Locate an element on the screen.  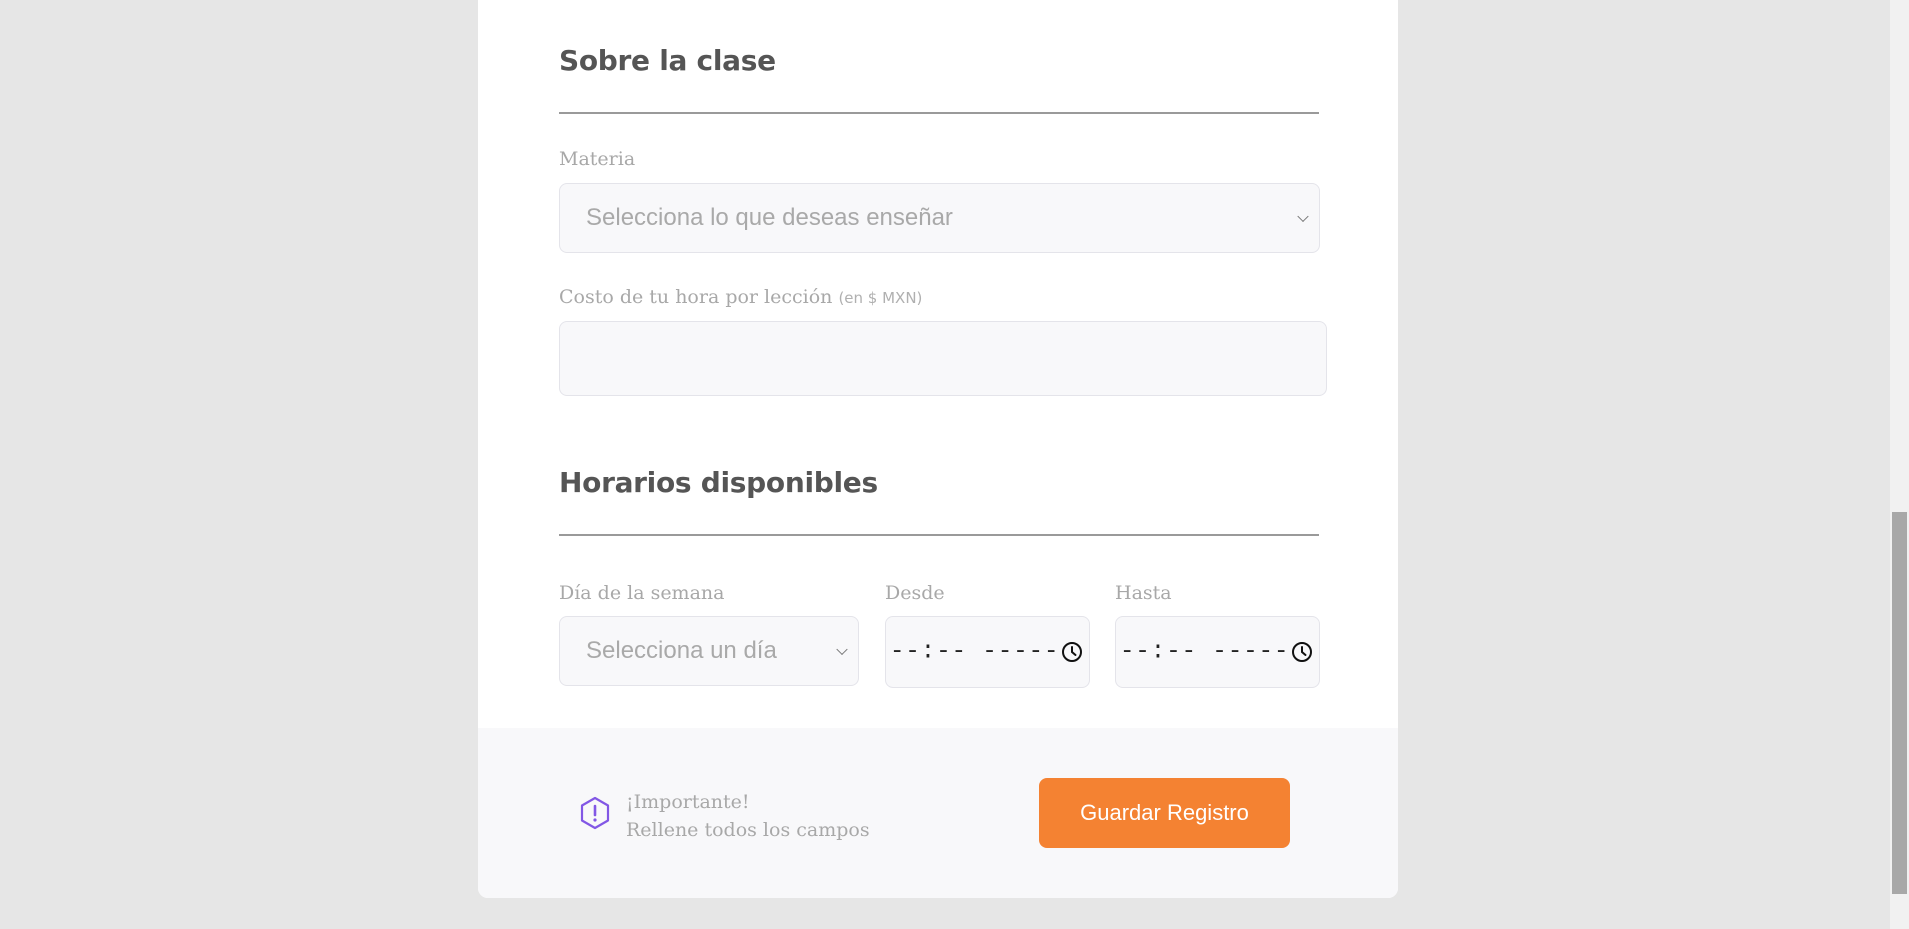
scrollbar-thumb is located at coordinates (1899, 703).